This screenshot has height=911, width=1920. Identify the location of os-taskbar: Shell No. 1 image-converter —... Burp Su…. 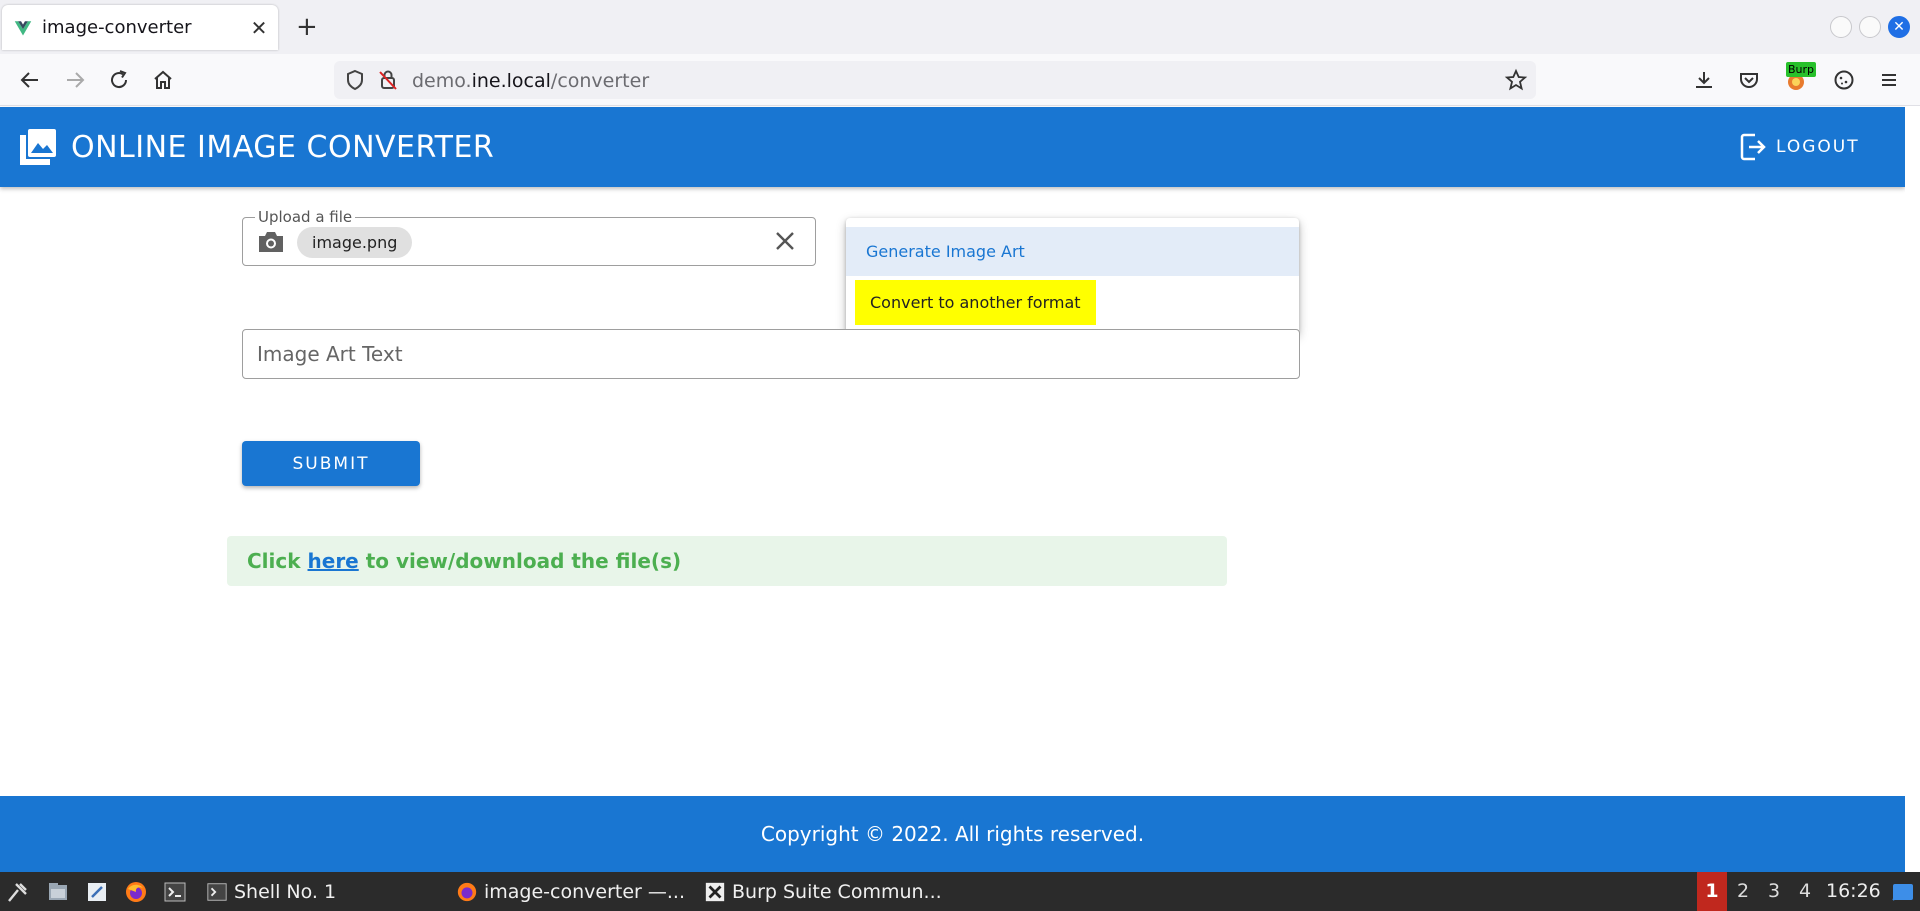
(960, 891).